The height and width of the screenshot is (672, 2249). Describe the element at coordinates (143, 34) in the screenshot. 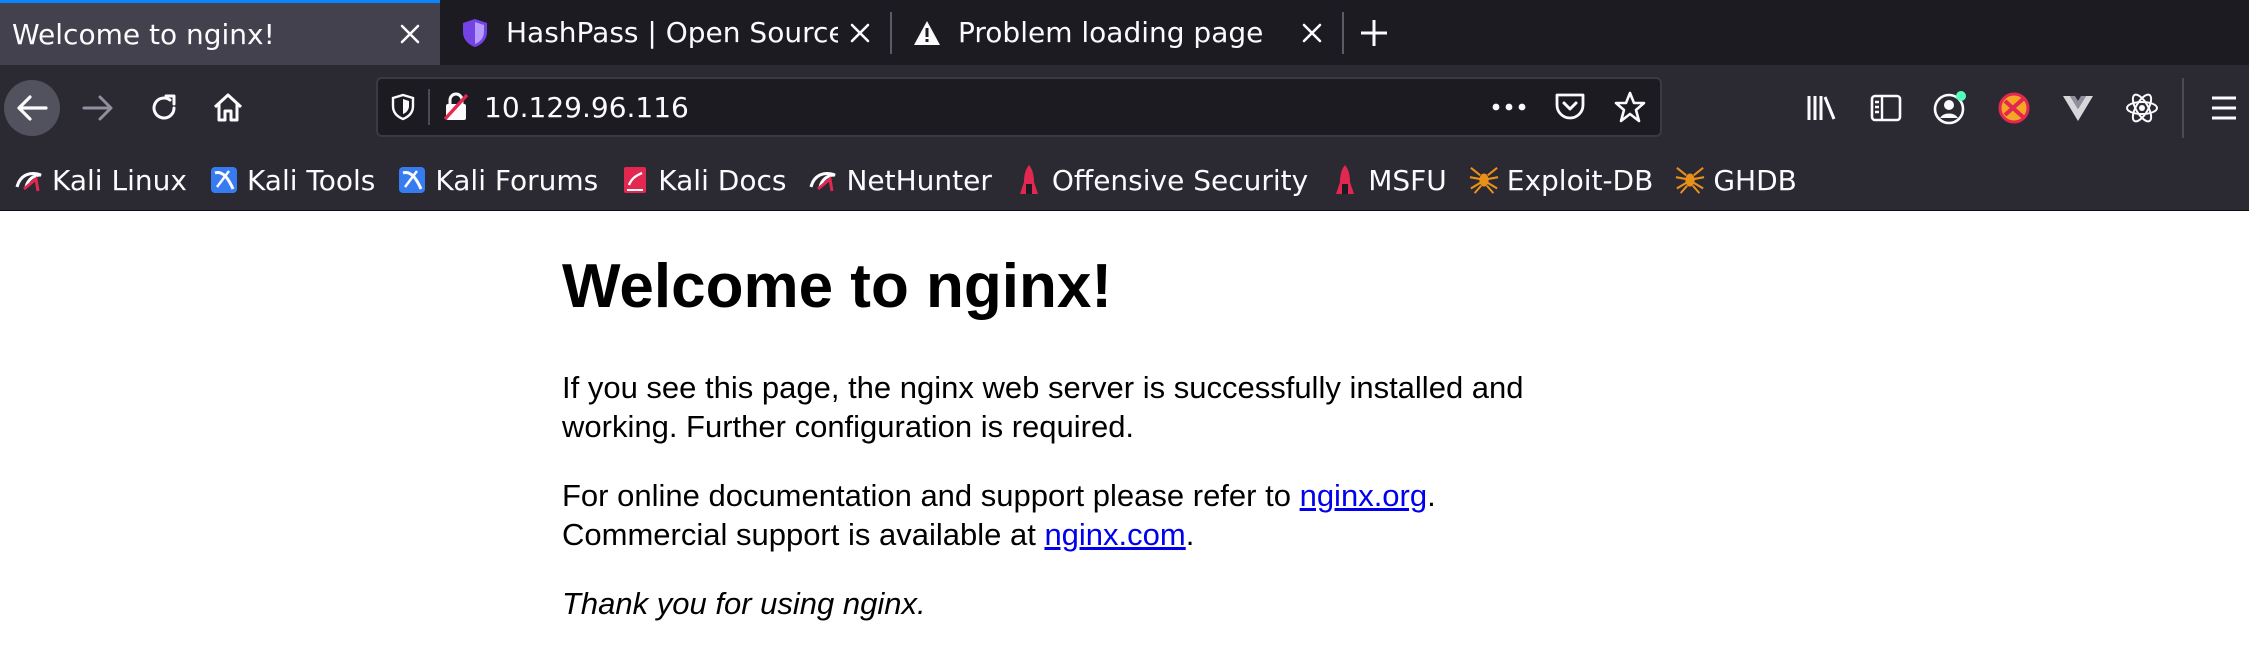

I see `tab-title: Welcome to nginx!` at that location.